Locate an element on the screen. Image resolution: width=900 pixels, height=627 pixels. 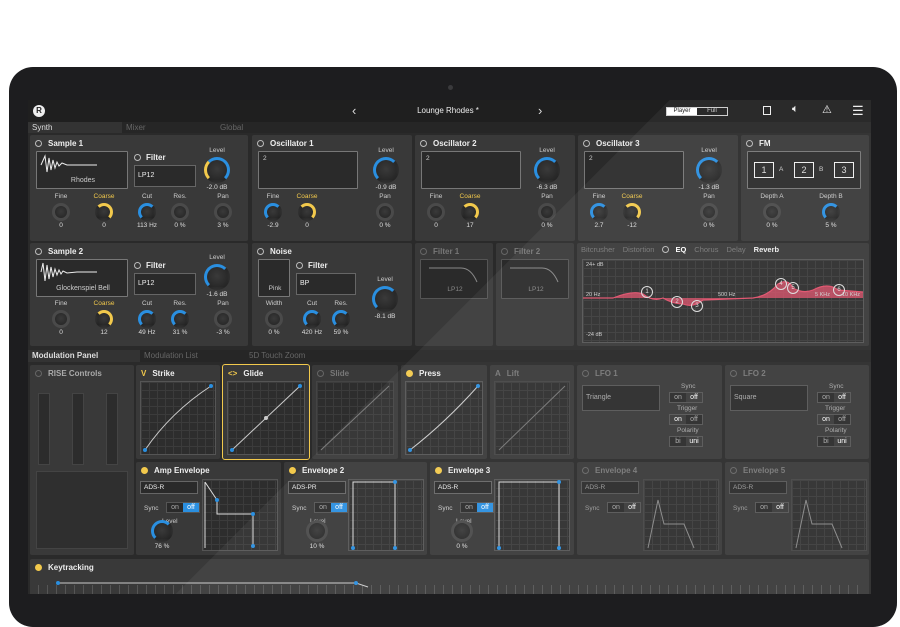
fm-op3: 3 is located at coordinates (844, 170).